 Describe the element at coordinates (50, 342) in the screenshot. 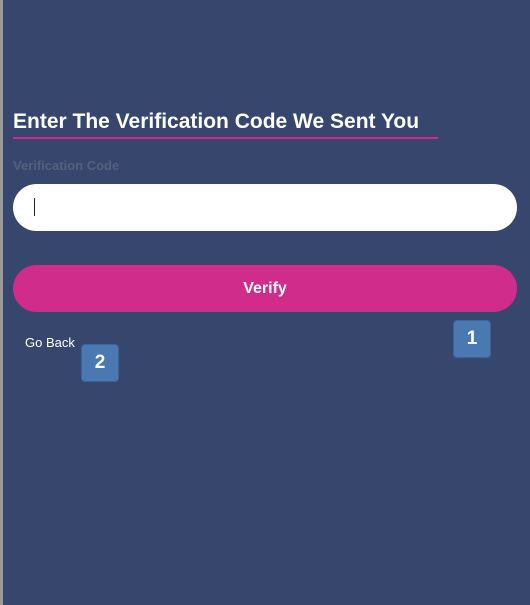

I see `go-back-link: Go Back` at that location.